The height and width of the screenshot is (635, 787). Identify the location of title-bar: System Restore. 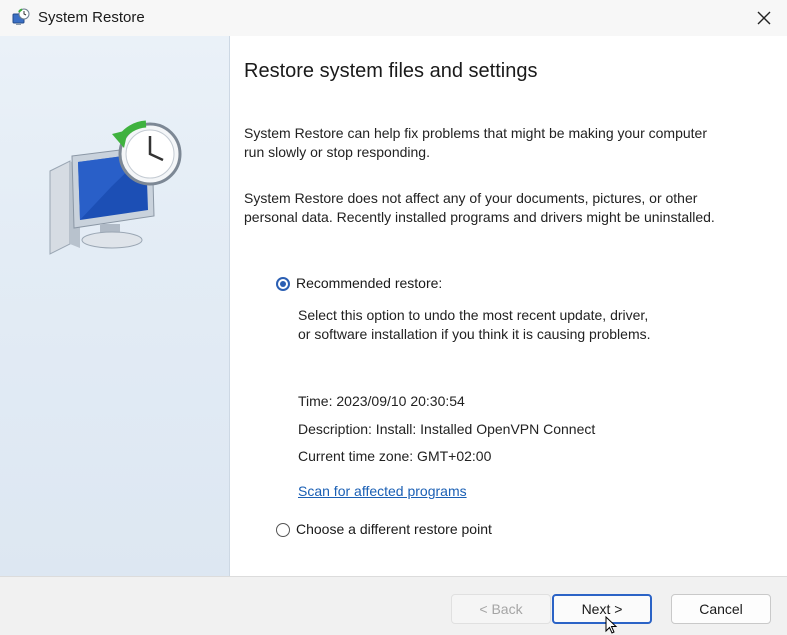
(393, 18).